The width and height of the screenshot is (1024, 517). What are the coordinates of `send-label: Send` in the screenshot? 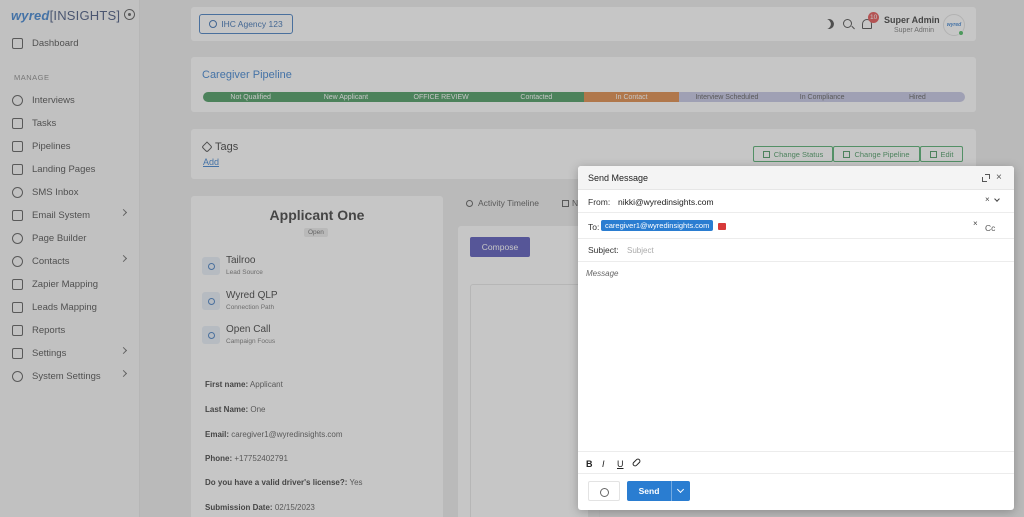 It's located at (649, 491).